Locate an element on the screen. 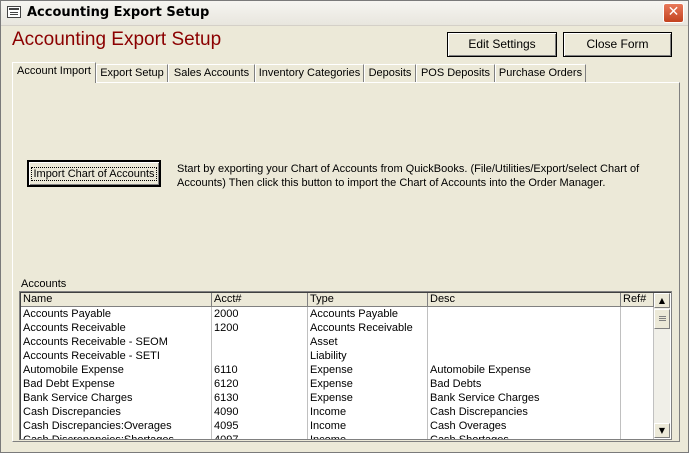  cell-acct: 1200 is located at coordinates (260, 328).